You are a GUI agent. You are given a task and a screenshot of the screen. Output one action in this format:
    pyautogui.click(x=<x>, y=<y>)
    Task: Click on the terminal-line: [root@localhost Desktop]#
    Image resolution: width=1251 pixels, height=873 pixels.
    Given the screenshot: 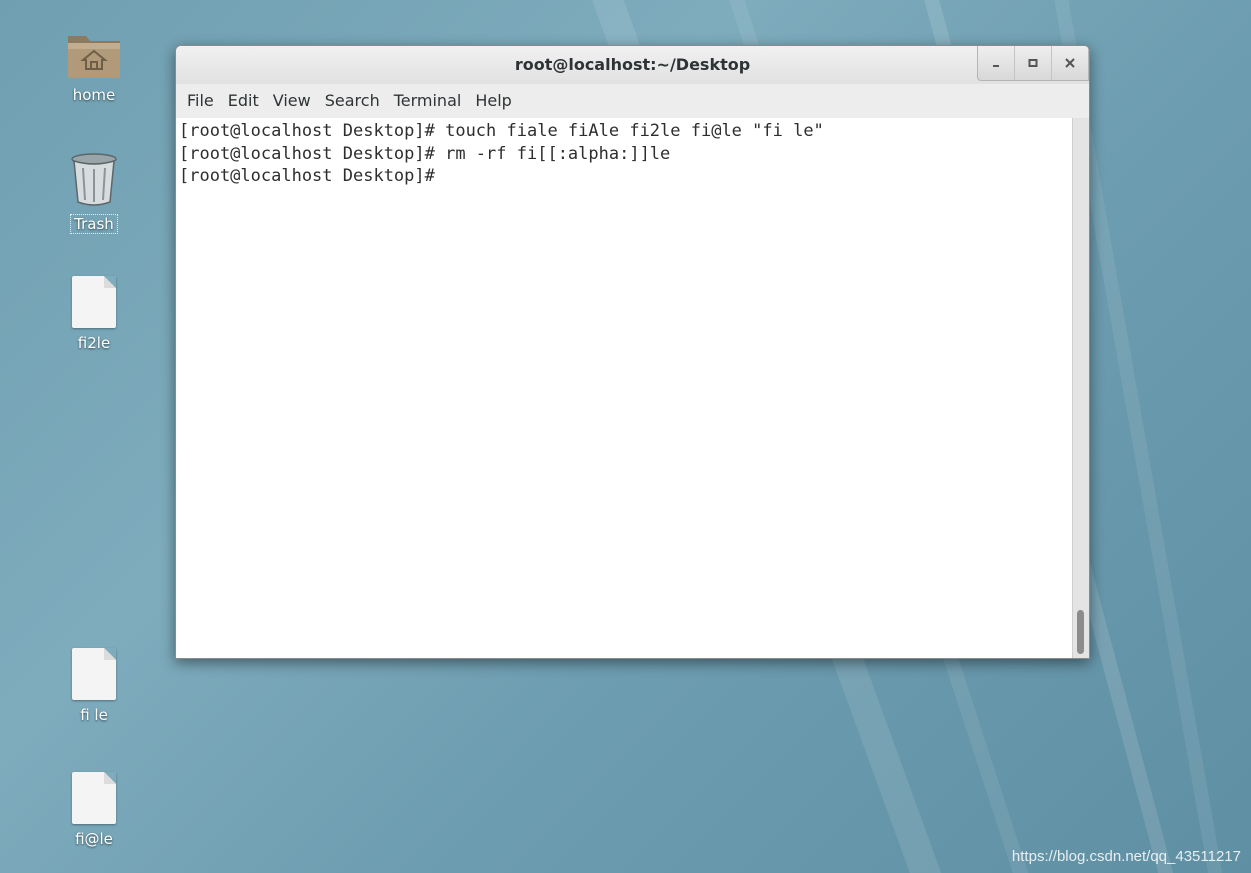 What is the action you would take?
    pyautogui.click(x=312, y=176)
    